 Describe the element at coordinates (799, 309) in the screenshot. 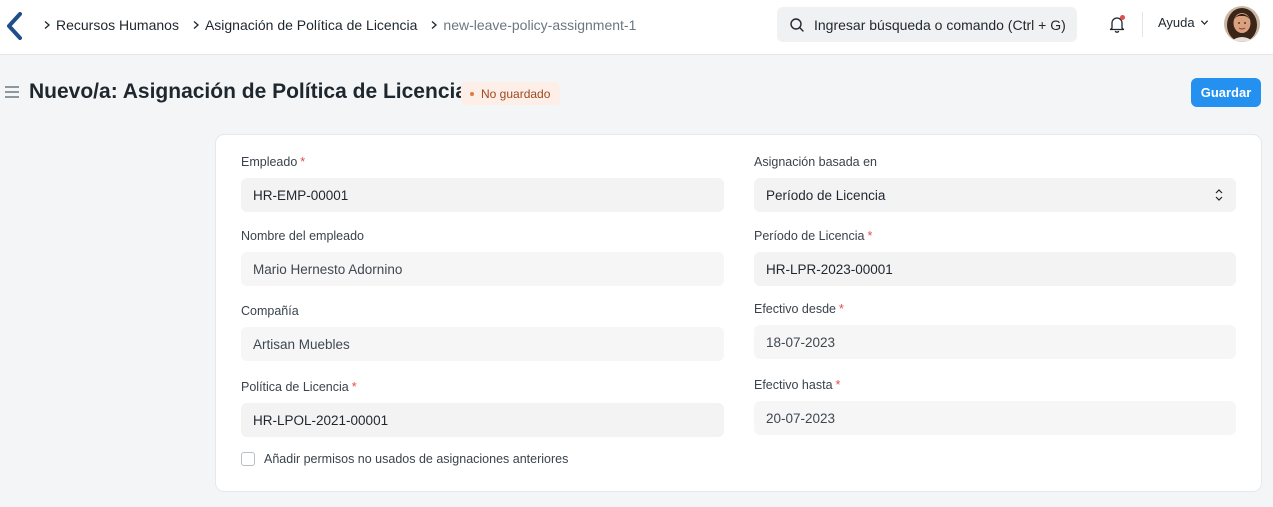

I see `field-label: Efectivo desde *` at that location.